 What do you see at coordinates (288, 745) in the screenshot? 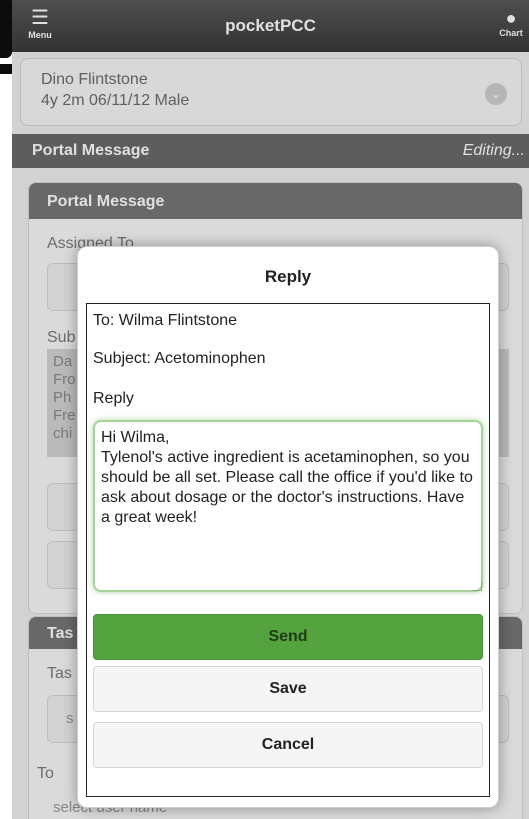
I see `cancel-button: Cancel` at bounding box center [288, 745].